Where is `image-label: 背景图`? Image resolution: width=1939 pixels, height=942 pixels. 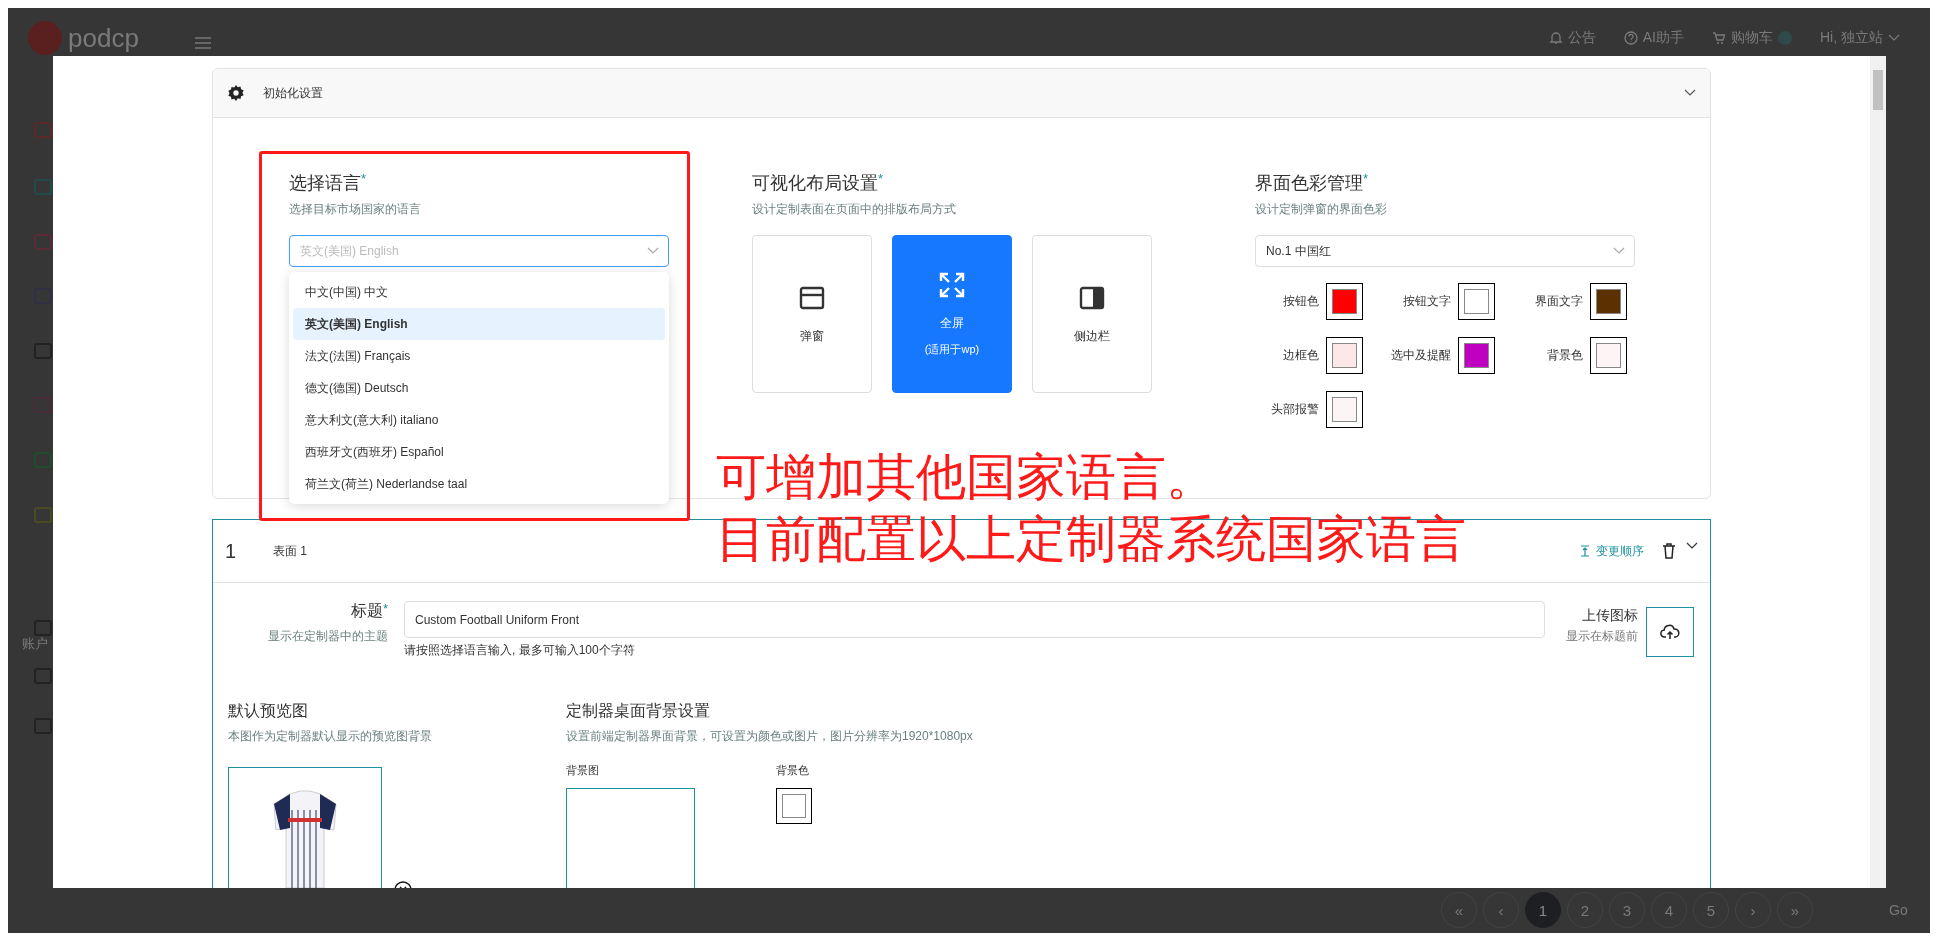 image-label: 背景图 is located at coordinates (583, 770).